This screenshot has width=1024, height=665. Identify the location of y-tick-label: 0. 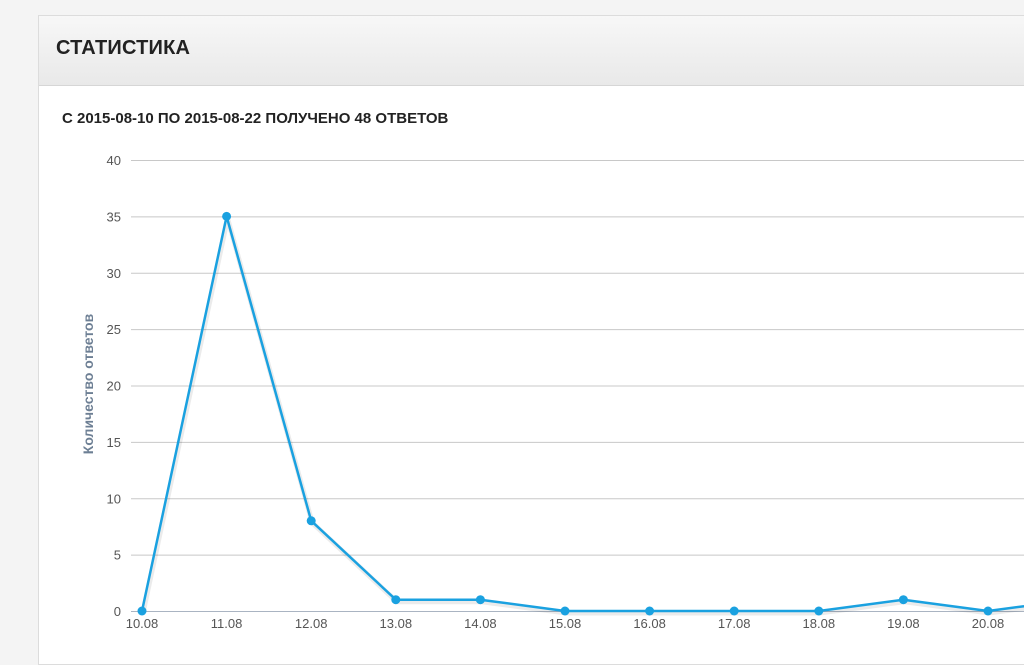
(117, 611).